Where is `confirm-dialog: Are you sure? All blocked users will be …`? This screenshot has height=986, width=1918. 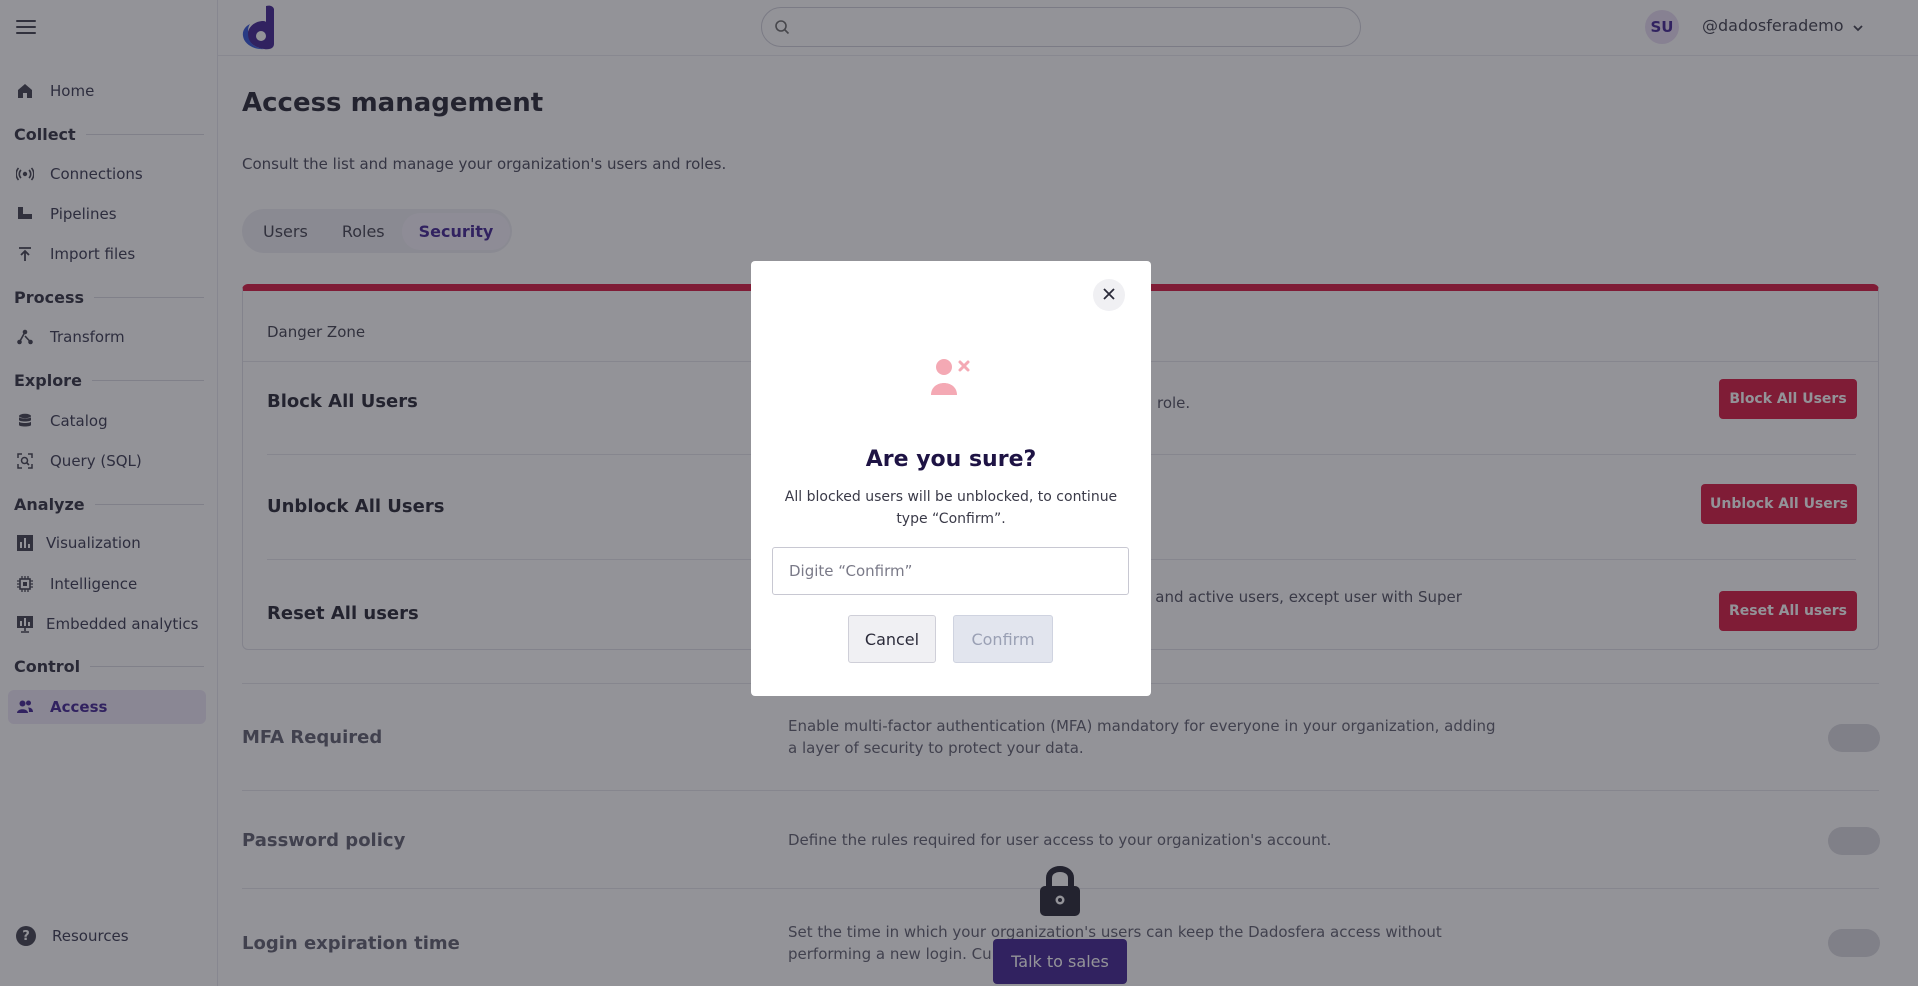 confirm-dialog: Are you sure? All blocked users will be … is located at coordinates (951, 478).